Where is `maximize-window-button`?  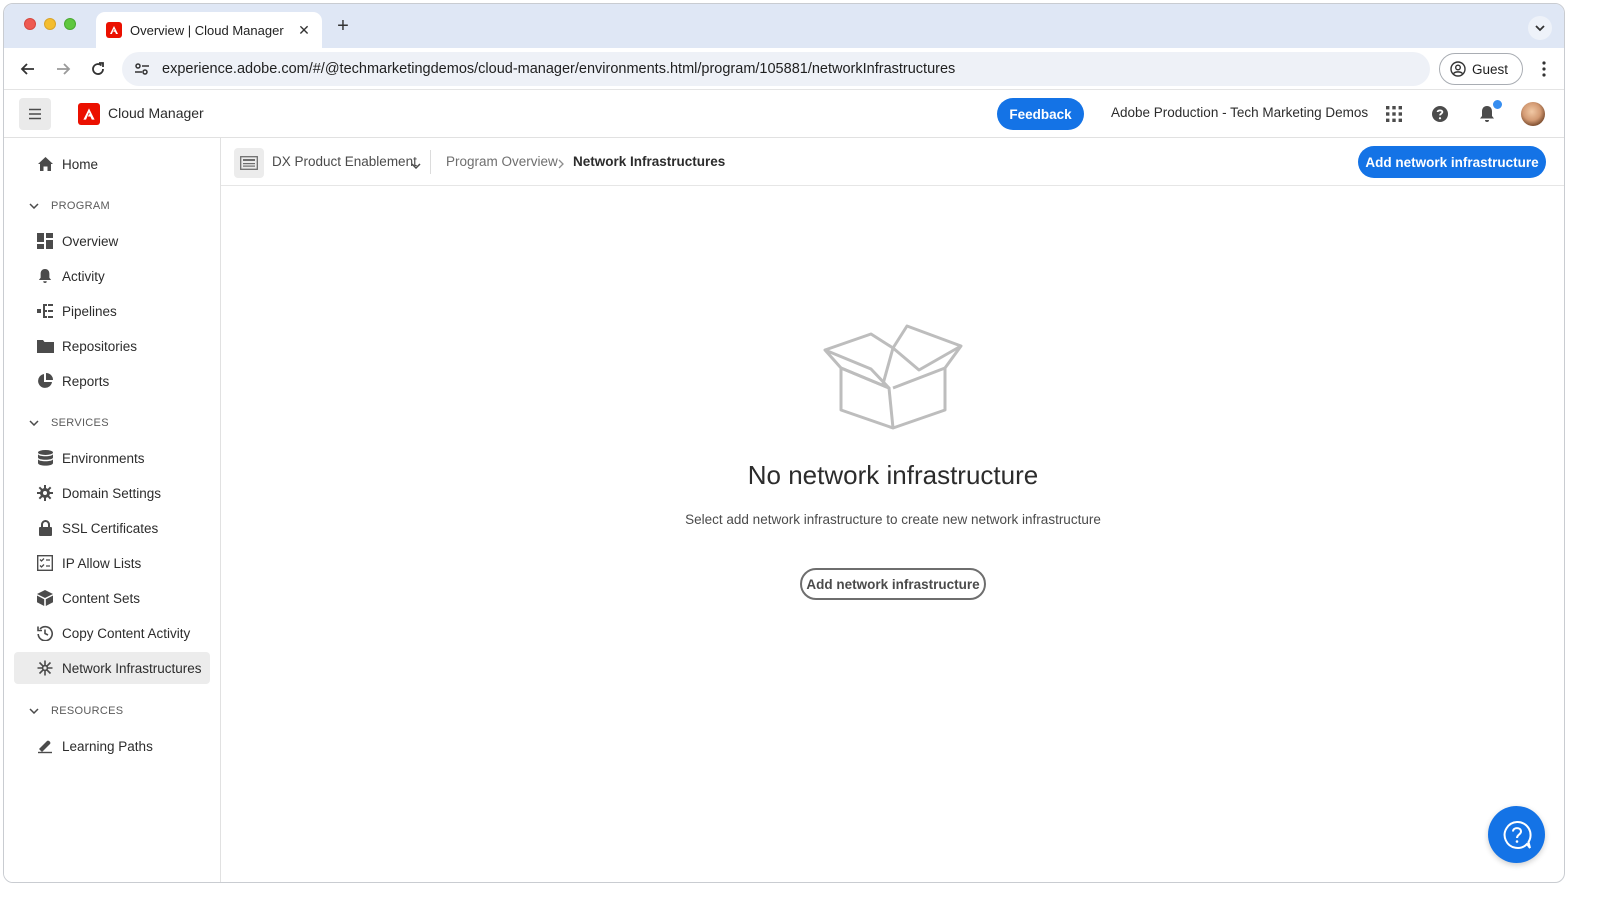 maximize-window-button is located at coordinates (70, 24).